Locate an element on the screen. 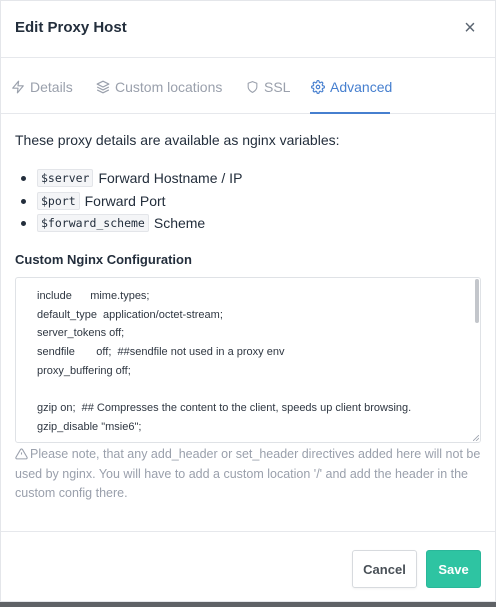 The image size is (496, 607). cancel-button: Cancel is located at coordinates (384, 569).